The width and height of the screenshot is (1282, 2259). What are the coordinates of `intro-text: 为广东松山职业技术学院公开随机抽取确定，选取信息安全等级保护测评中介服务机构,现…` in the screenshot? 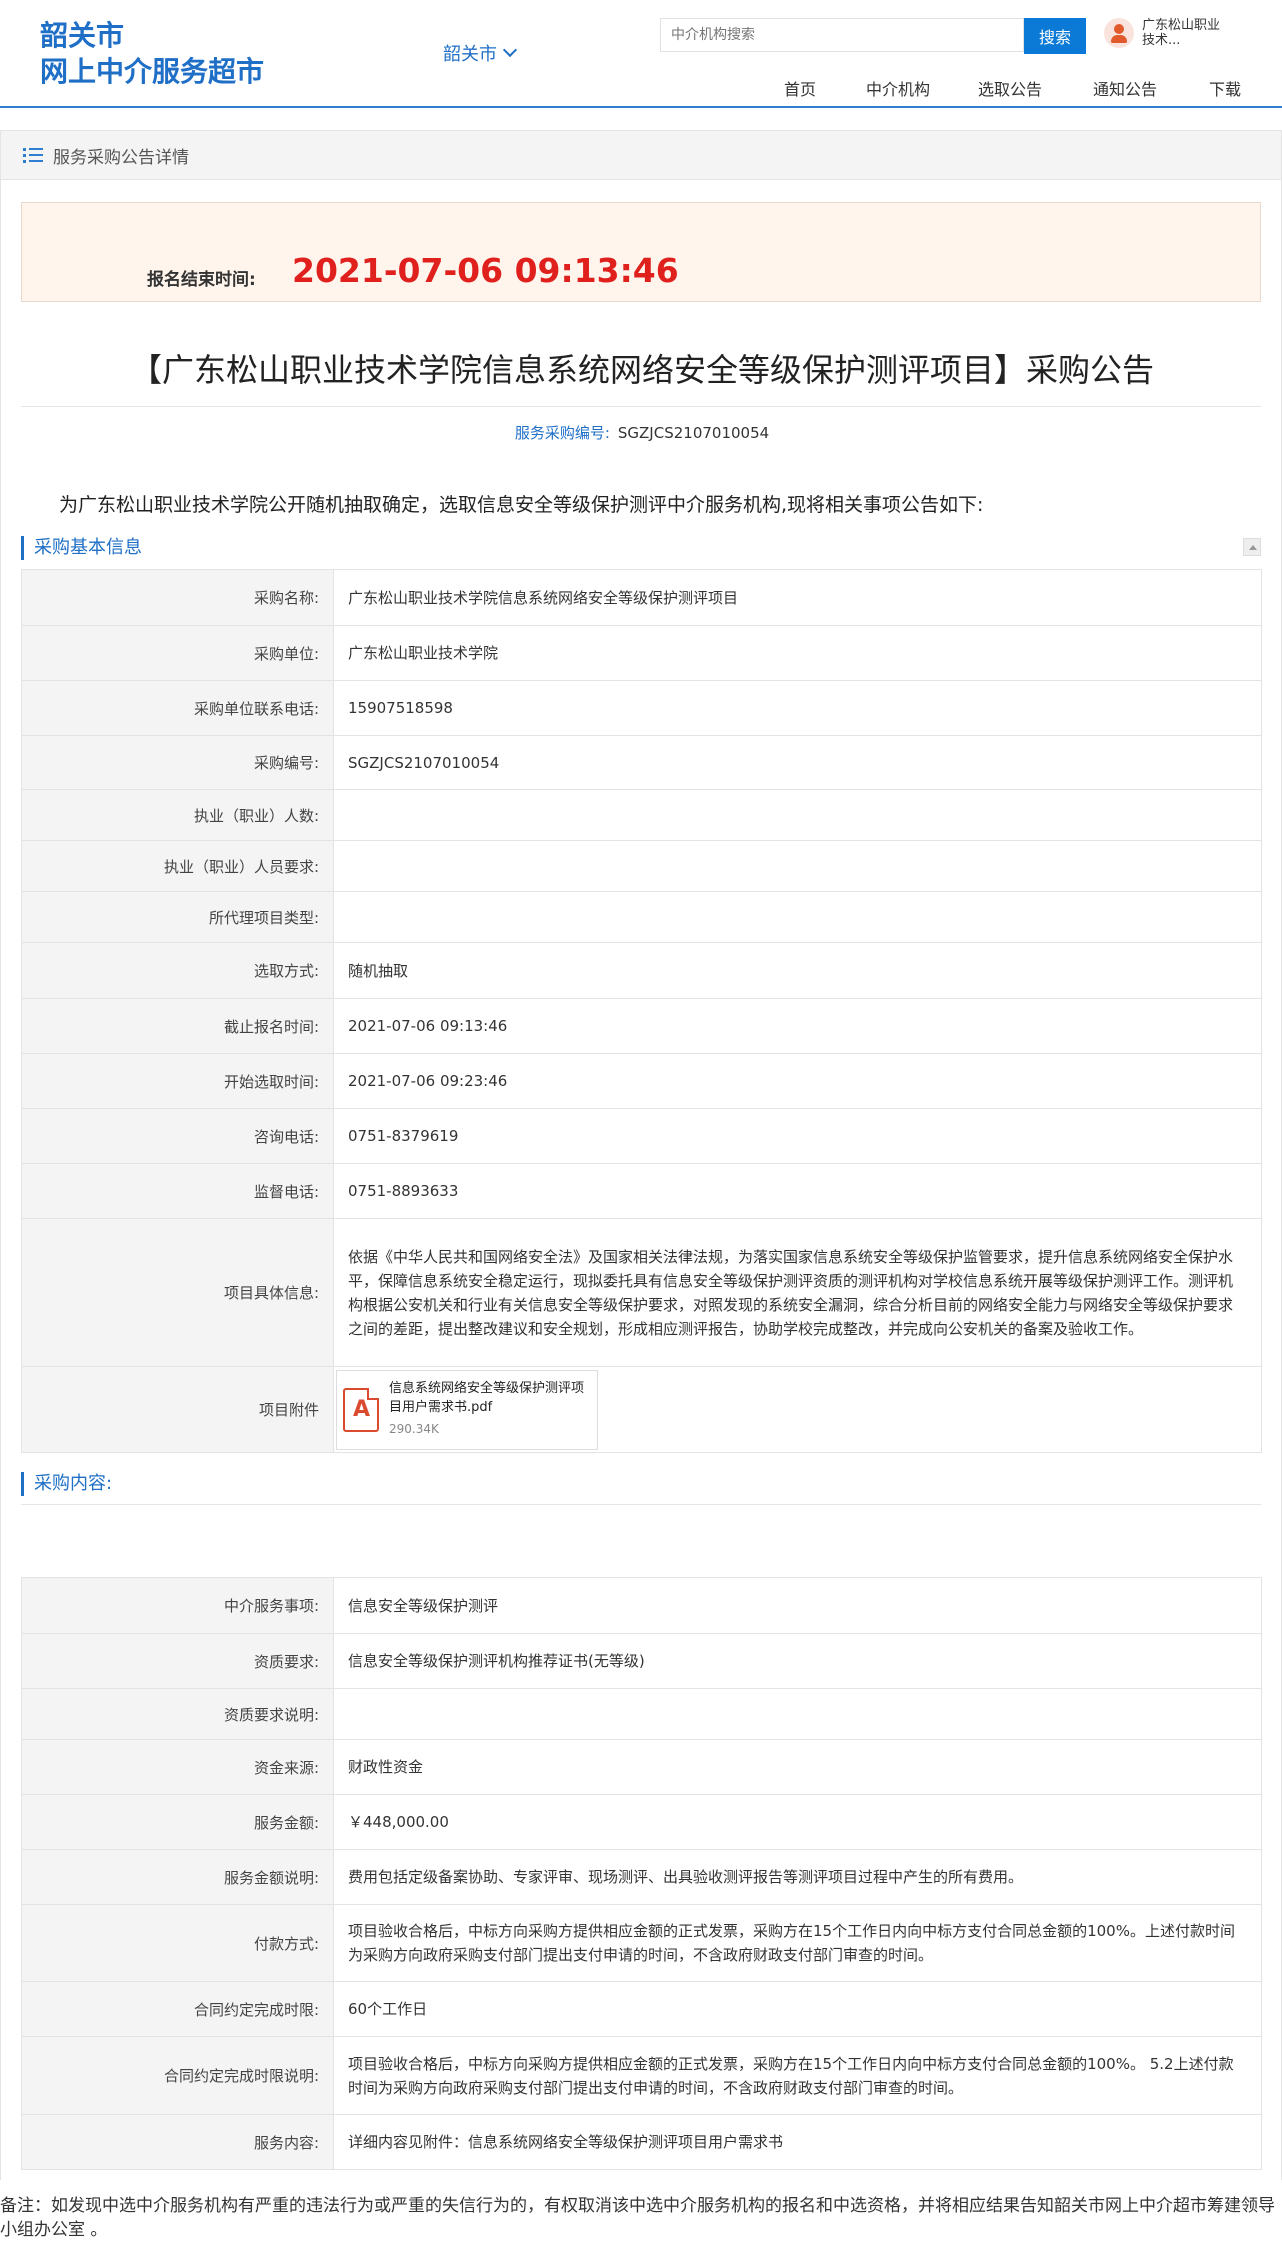 It's located at (521, 505).